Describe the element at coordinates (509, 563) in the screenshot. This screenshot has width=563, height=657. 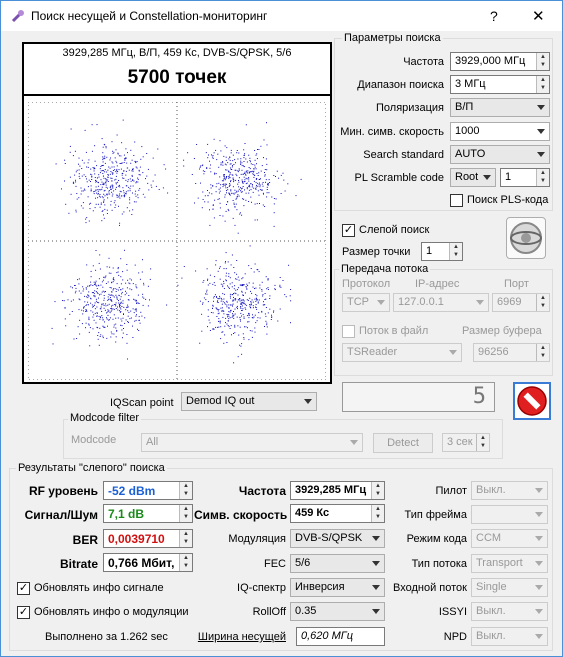
I see `stream-type-select: Transport` at that location.